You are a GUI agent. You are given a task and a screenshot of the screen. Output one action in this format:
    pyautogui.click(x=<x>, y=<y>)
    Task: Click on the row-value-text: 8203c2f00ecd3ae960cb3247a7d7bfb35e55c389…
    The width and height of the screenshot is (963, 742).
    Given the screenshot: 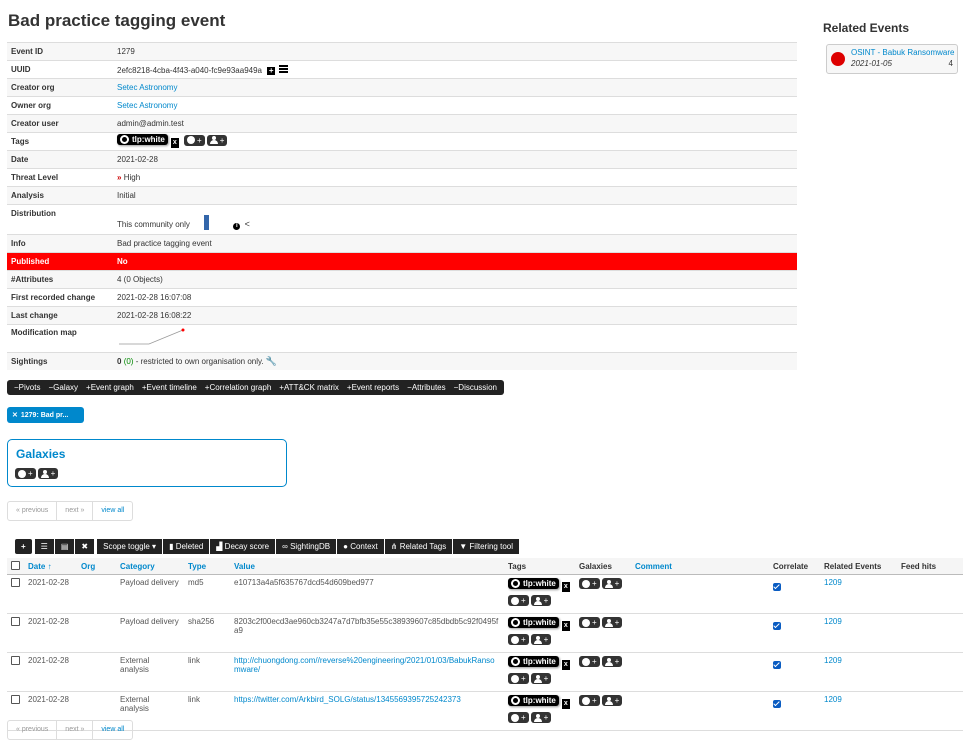 What is the action you would take?
    pyautogui.click(x=366, y=626)
    